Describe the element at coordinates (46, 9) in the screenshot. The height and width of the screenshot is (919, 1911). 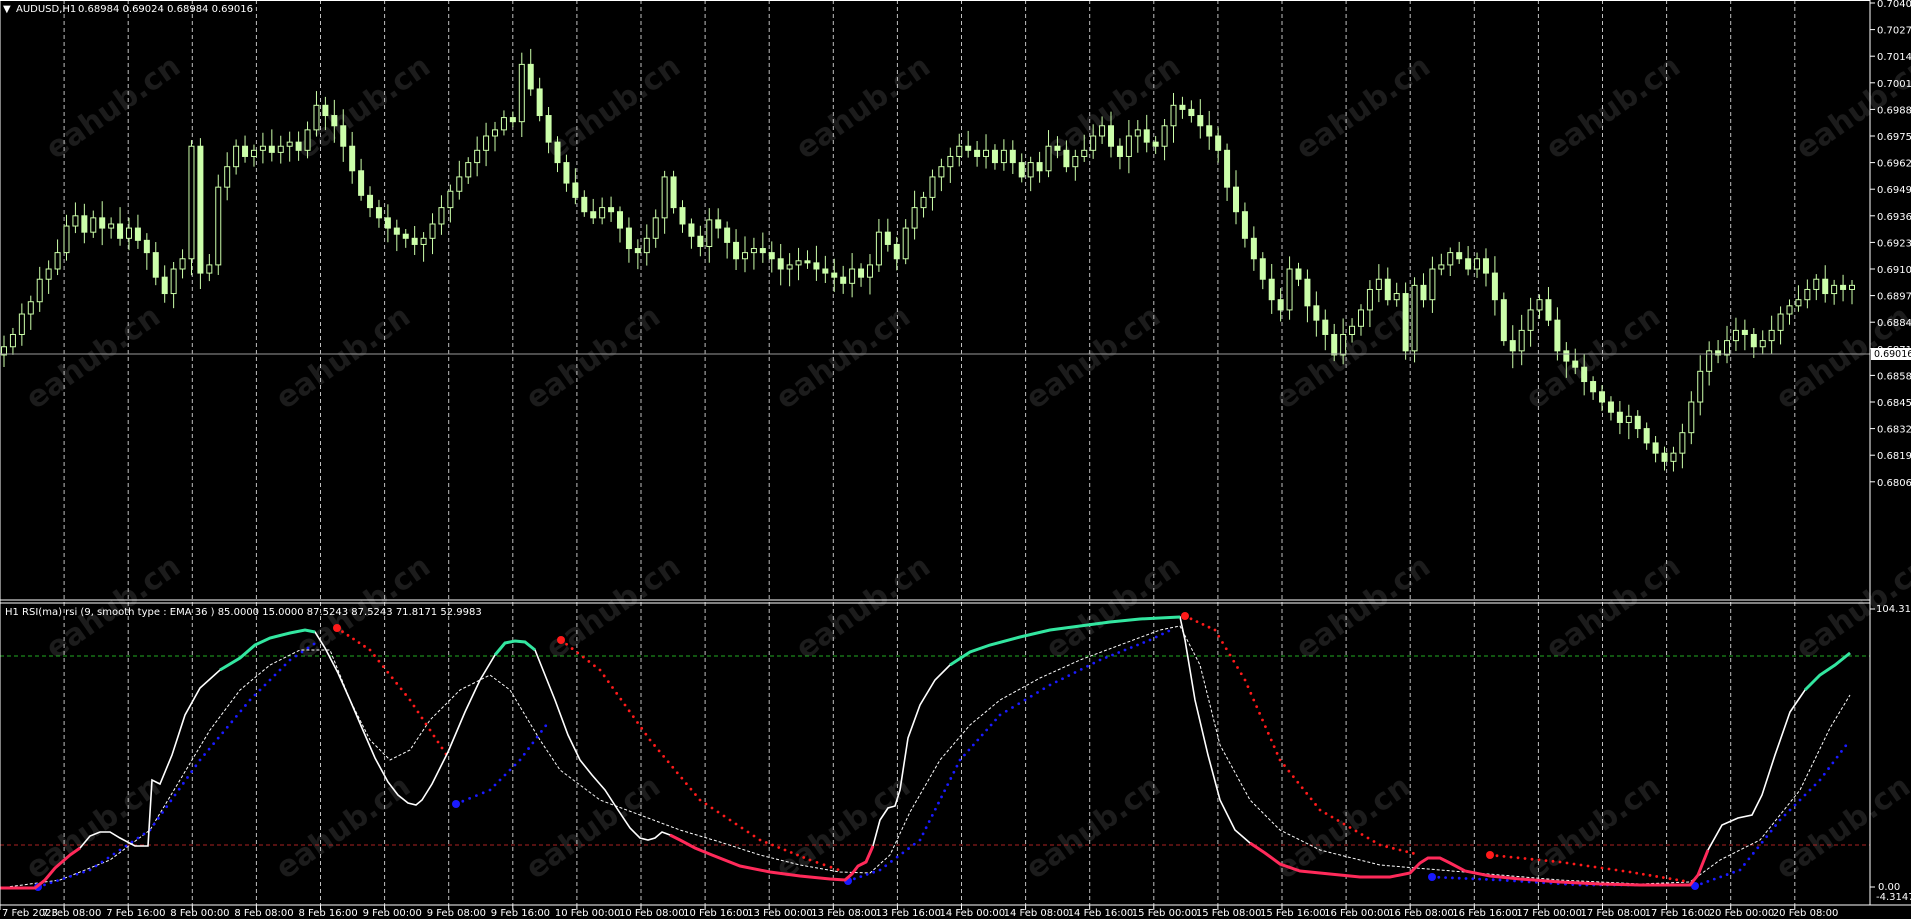
I see `symbol-label: AUDUSD,H1` at that location.